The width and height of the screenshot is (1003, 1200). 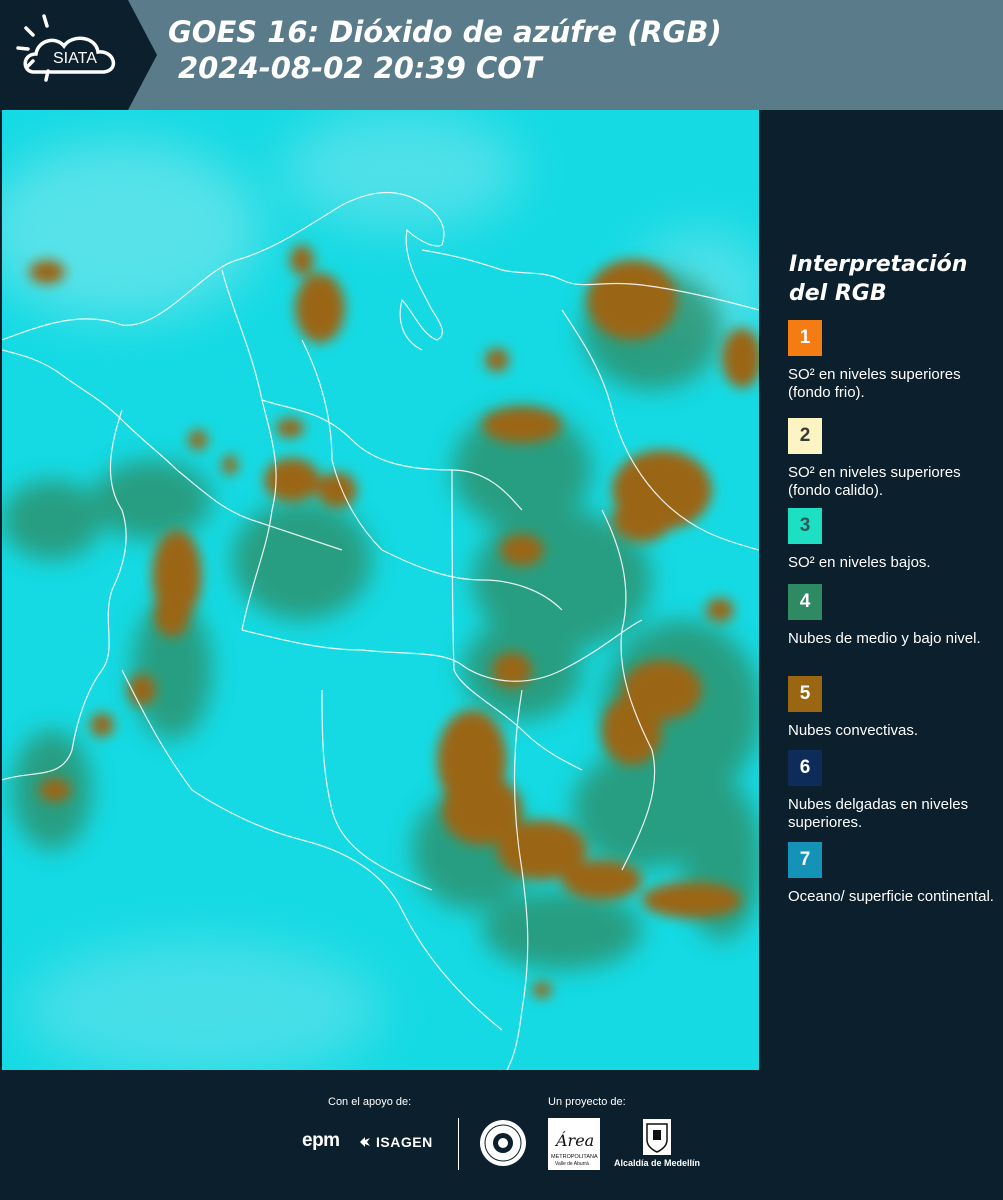 What do you see at coordinates (893, 708) in the screenshot?
I see `legend-item-5: 5 Nubes convectivas.` at bounding box center [893, 708].